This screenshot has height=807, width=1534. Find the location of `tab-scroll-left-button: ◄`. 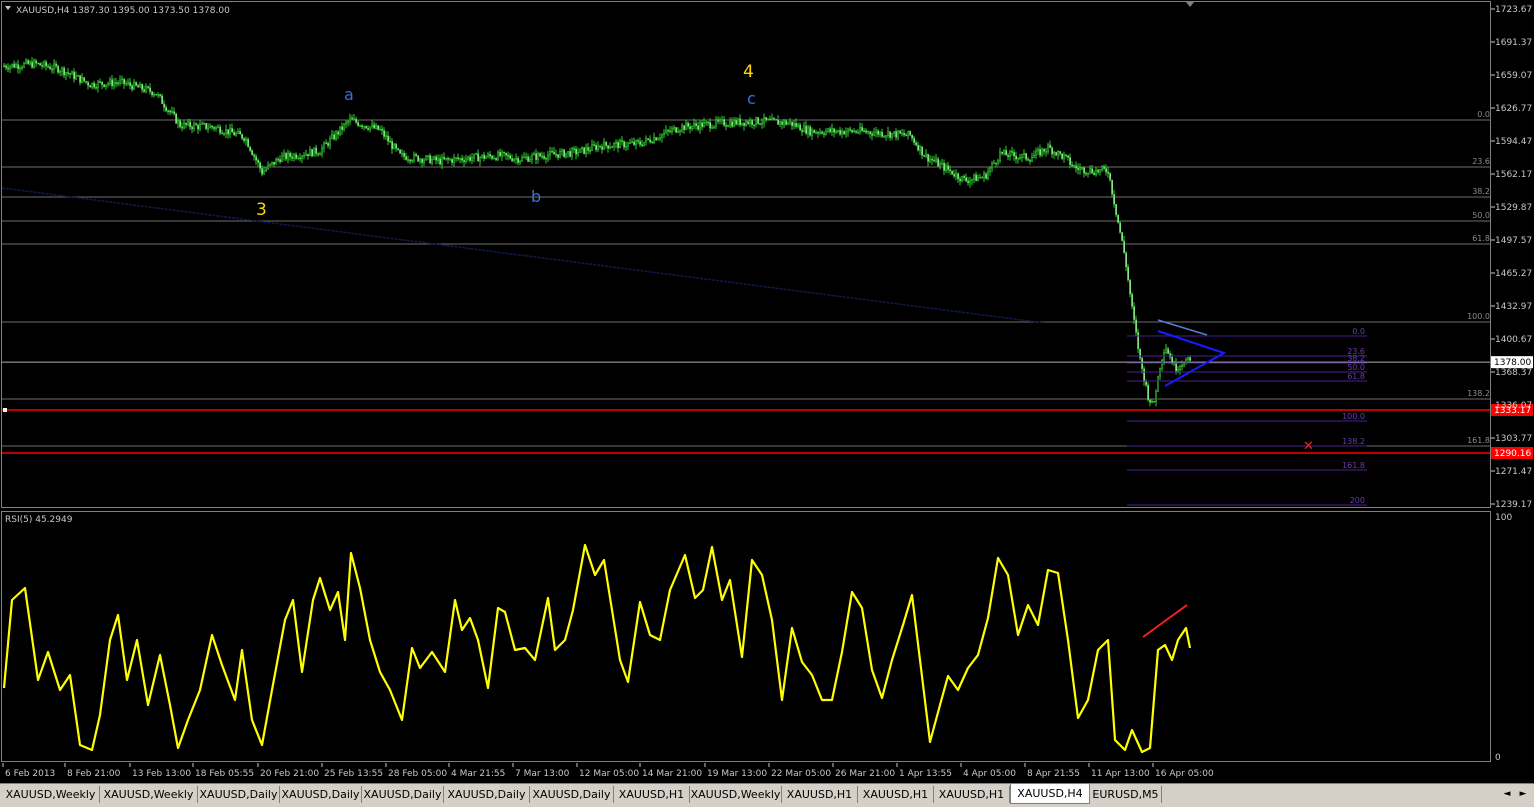

tab-scroll-left-button: ◄ is located at coordinates (1507, 794).